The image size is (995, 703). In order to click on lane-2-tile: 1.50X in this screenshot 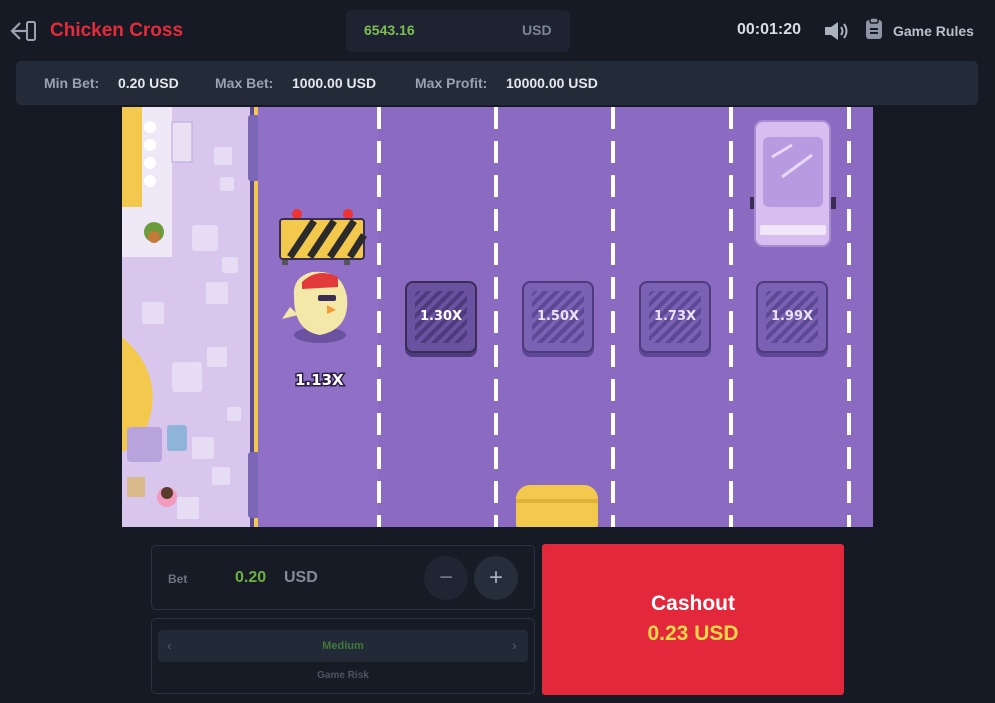, I will do `click(558, 317)`.